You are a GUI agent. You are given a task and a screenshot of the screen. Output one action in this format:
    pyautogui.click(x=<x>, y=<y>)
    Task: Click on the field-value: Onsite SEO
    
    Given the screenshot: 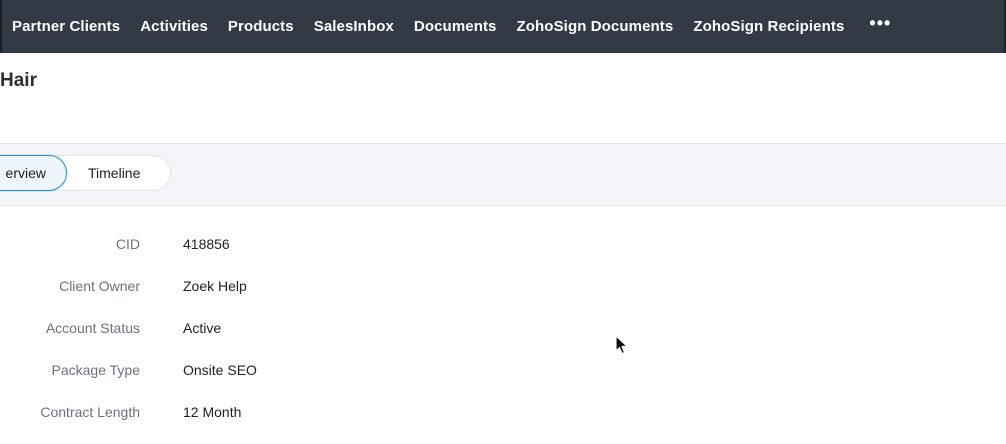 What is the action you would take?
    pyautogui.click(x=220, y=370)
    